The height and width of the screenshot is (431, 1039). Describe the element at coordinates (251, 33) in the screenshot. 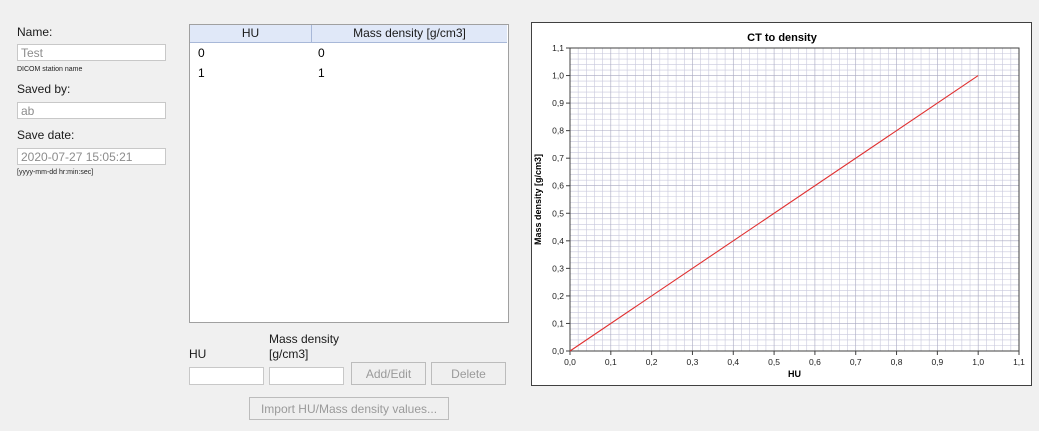

I see `column-header-hu: HU` at that location.